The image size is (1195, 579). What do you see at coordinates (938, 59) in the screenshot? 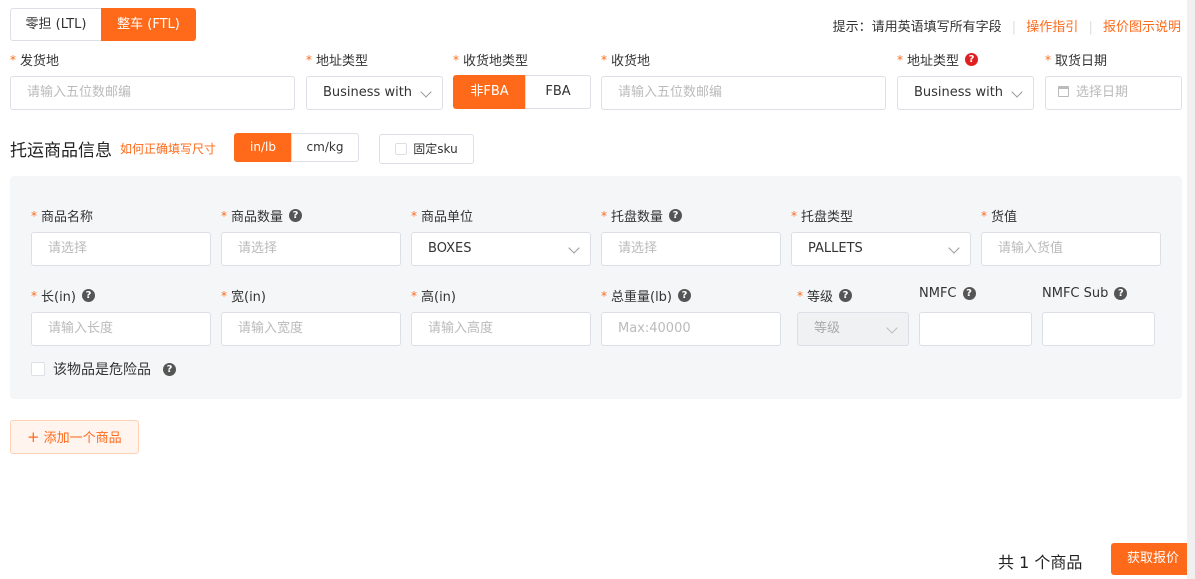
I see `dest-addr-type-label: * 地址类型?` at bounding box center [938, 59].